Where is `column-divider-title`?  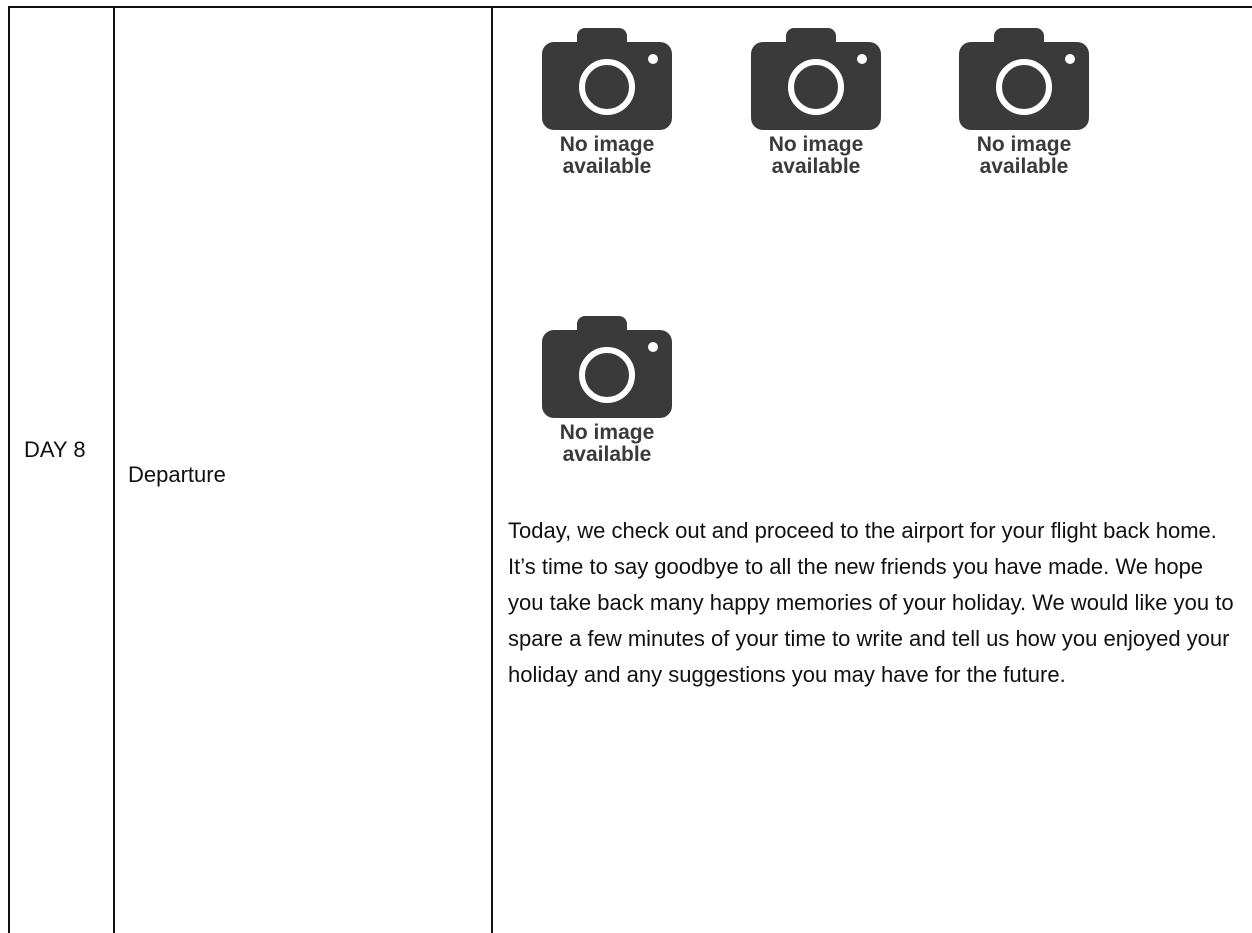 column-divider-title is located at coordinates (492, 469).